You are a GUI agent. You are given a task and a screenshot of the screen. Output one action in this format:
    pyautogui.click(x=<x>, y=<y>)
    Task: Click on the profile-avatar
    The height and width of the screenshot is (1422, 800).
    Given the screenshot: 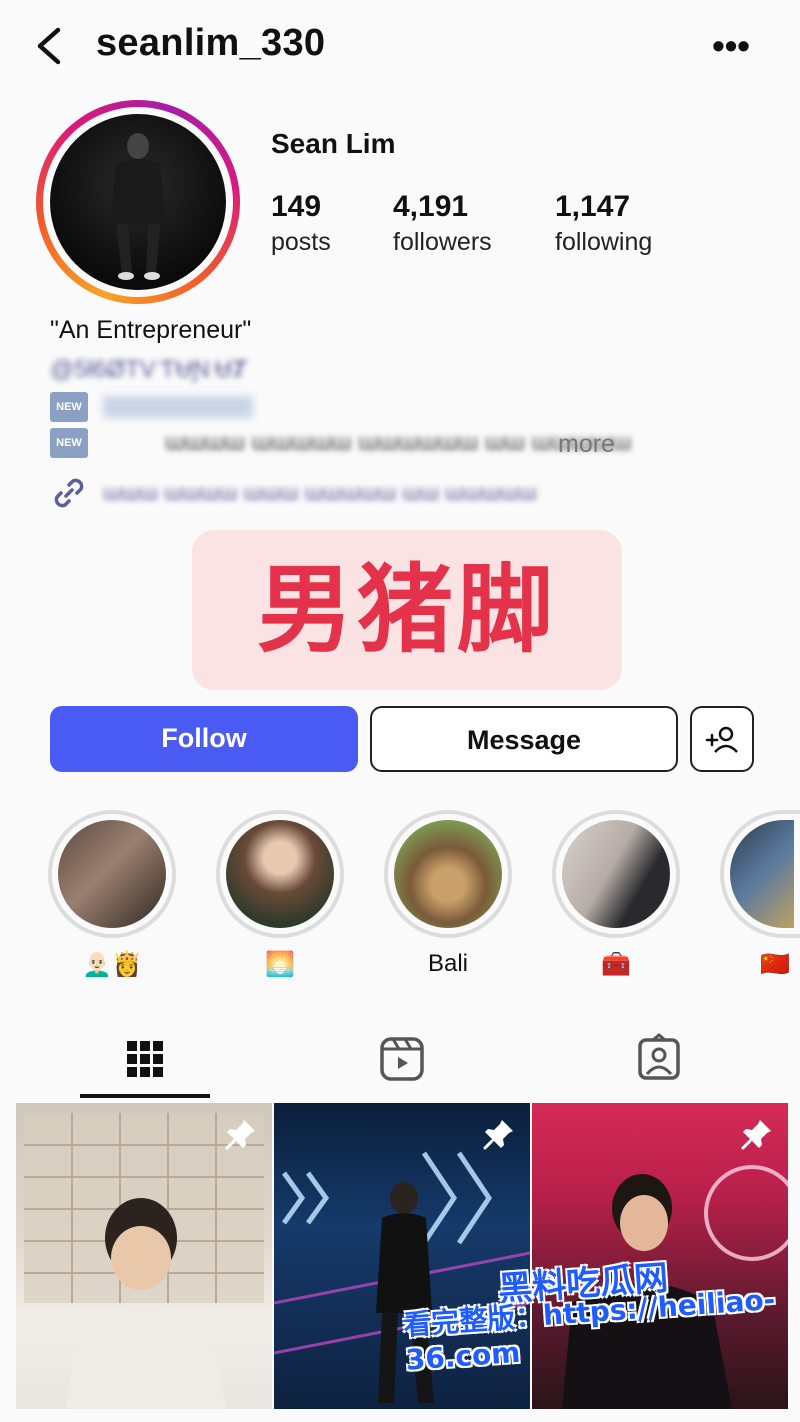 What is the action you would take?
    pyautogui.click(x=138, y=202)
    